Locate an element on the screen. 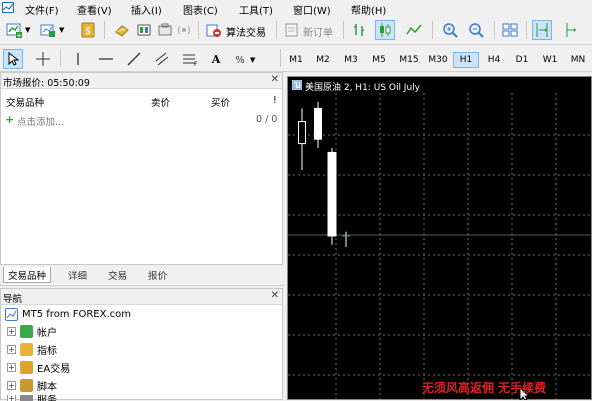 This screenshot has width=592, height=401. new-chart-icon: + is located at coordinates (14, 30).